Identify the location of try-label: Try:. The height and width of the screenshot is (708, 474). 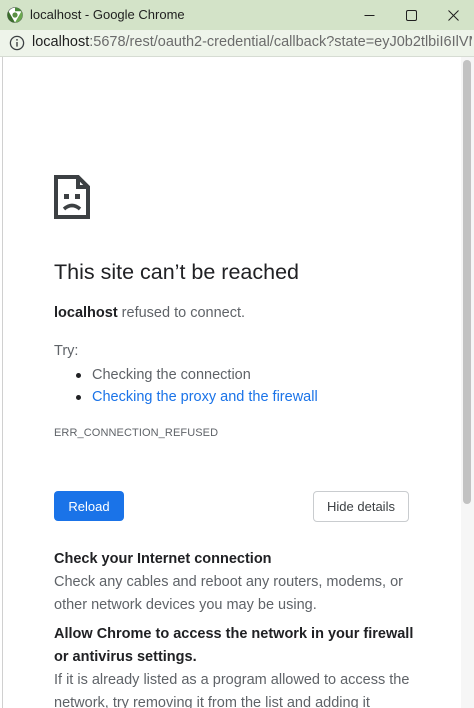
(66, 351).